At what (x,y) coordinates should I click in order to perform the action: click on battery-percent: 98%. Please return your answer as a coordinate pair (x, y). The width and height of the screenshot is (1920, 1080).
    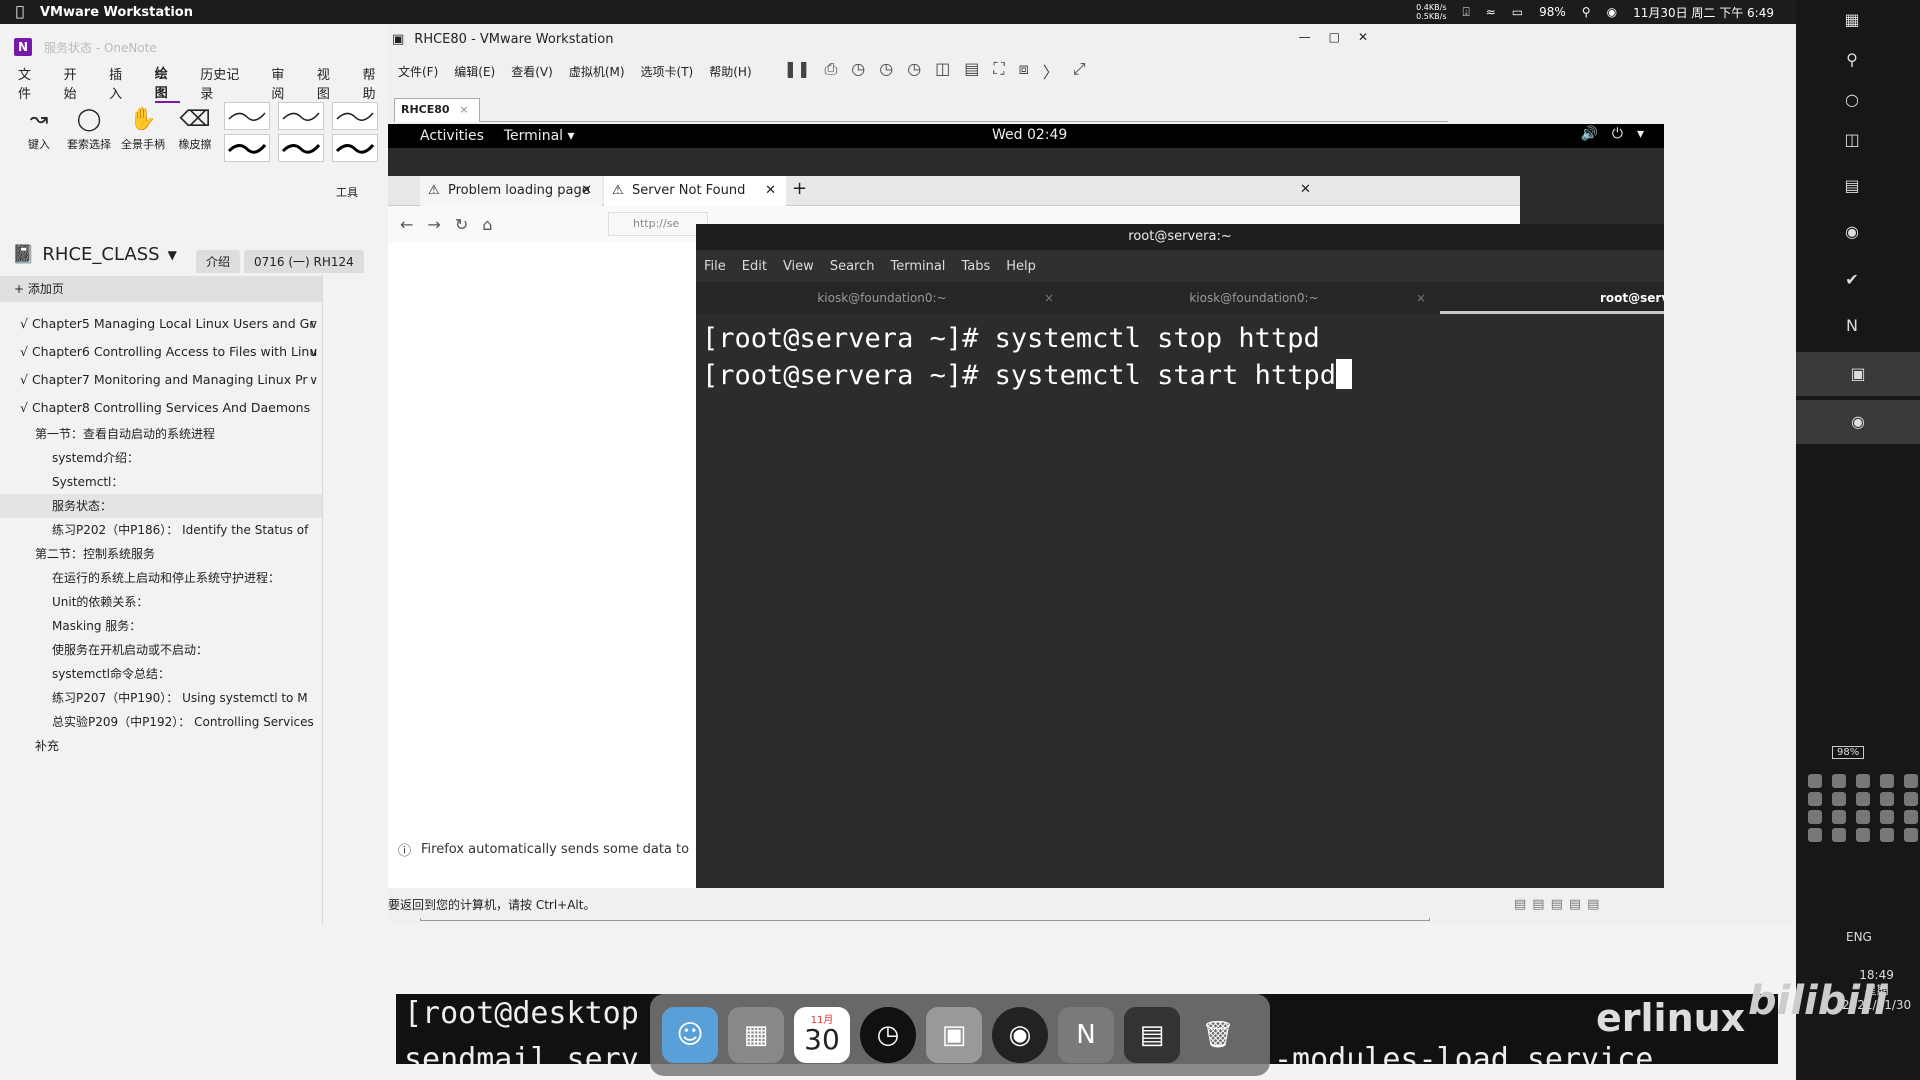
    Looking at the image, I should click on (1552, 12).